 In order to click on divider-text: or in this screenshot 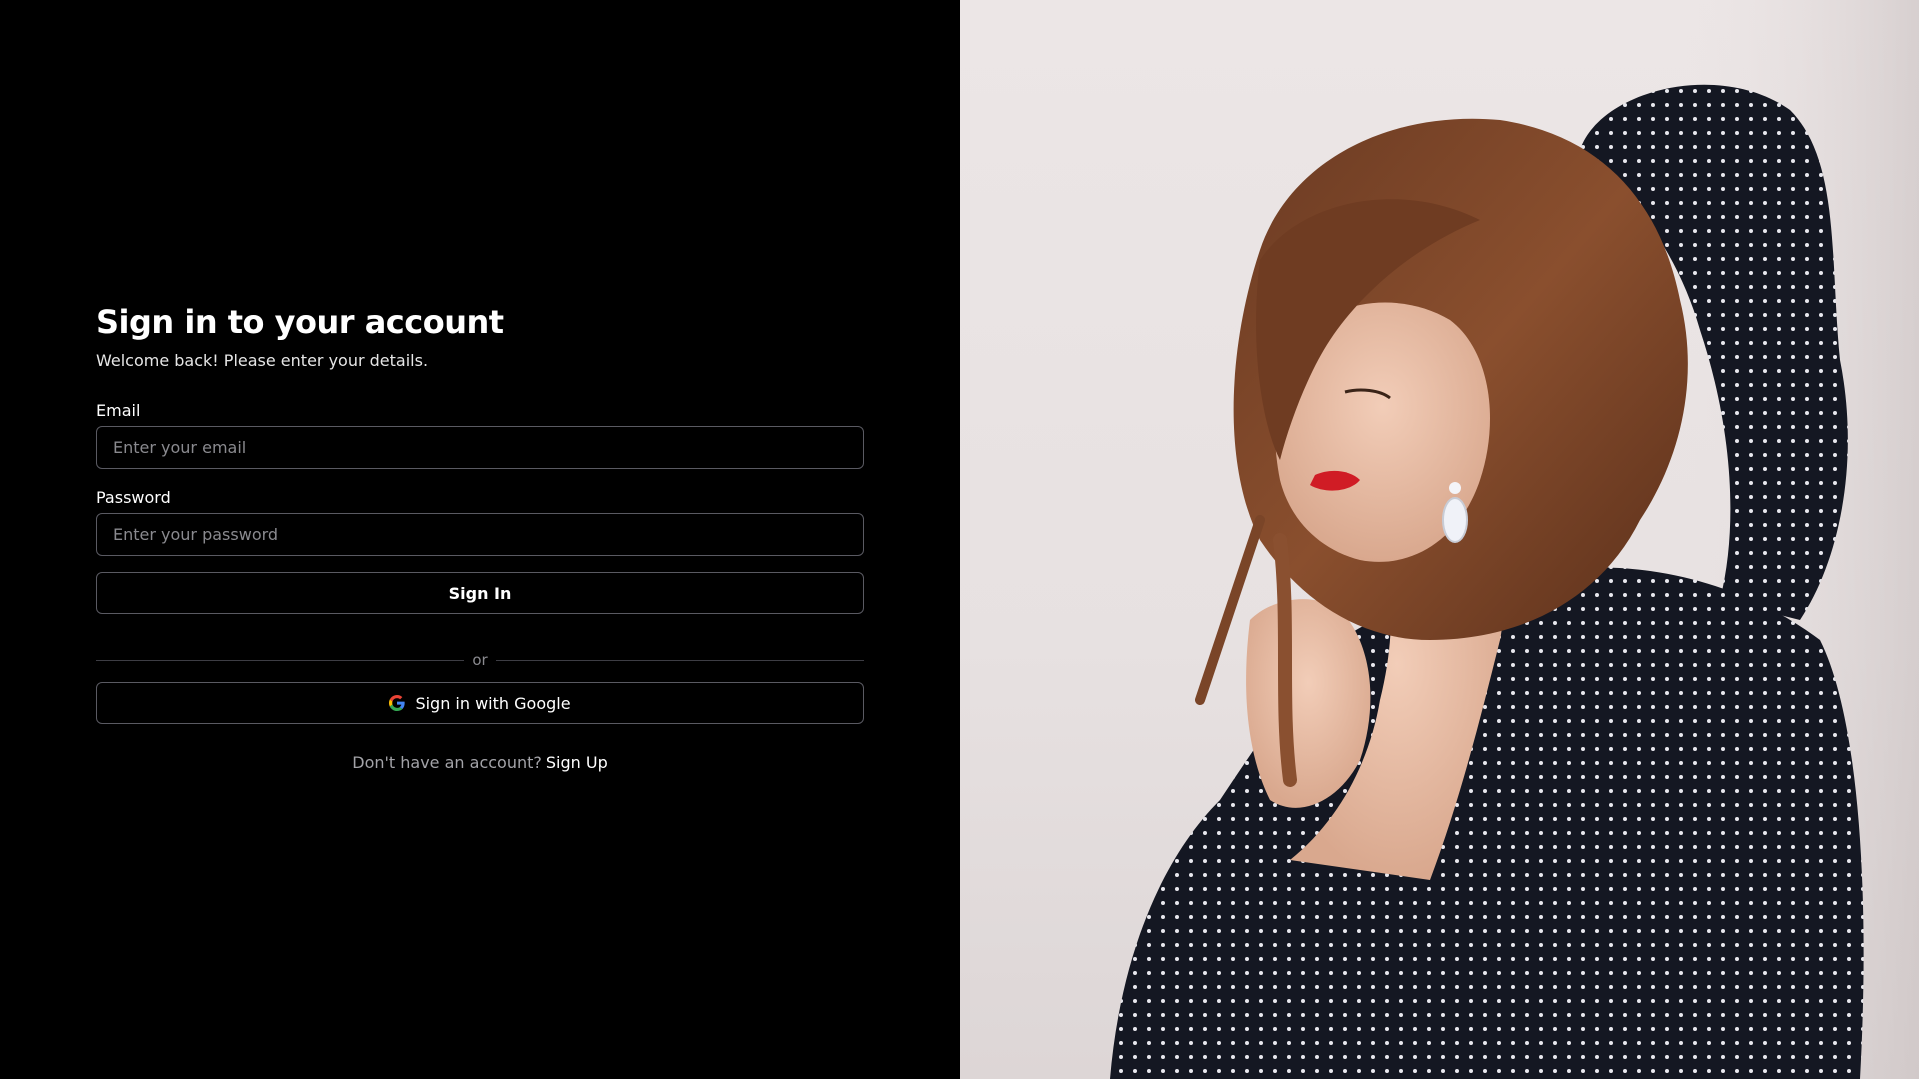, I will do `click(480, 660)`.